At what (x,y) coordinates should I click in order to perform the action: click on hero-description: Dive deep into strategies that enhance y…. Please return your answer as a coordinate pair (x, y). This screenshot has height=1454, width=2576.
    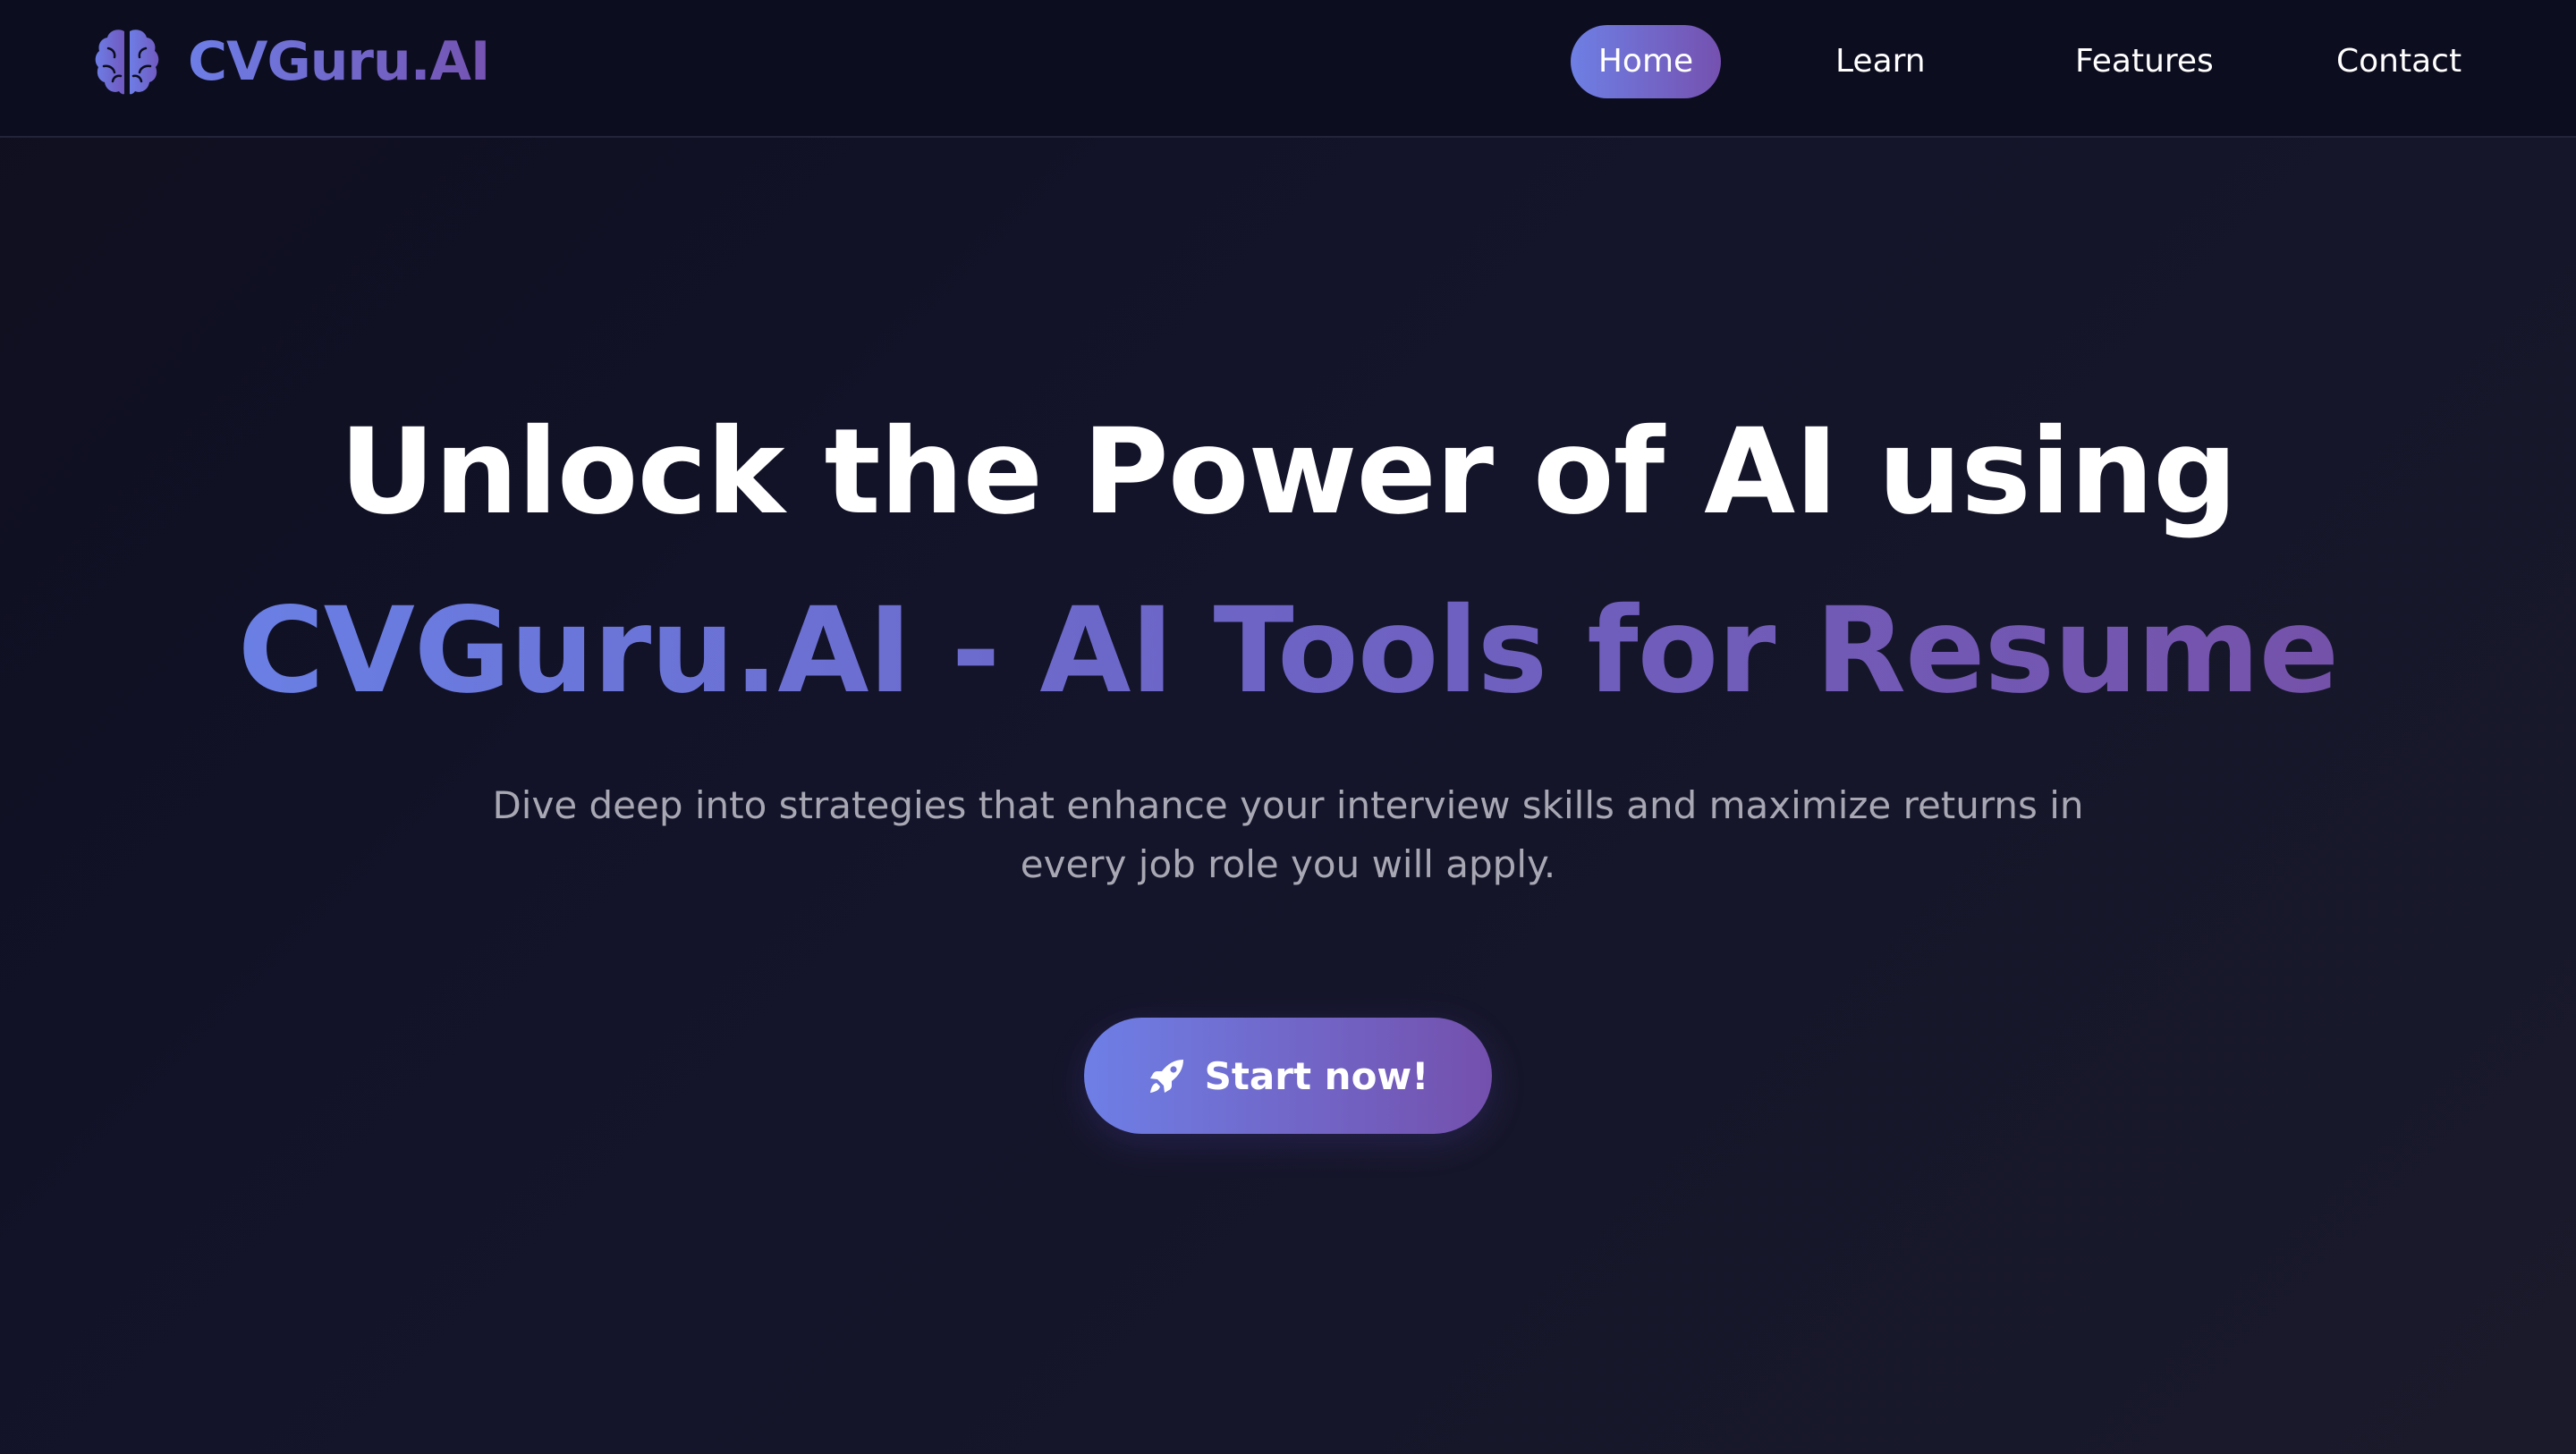
    Looking at the image, I should click on (1288, 835).